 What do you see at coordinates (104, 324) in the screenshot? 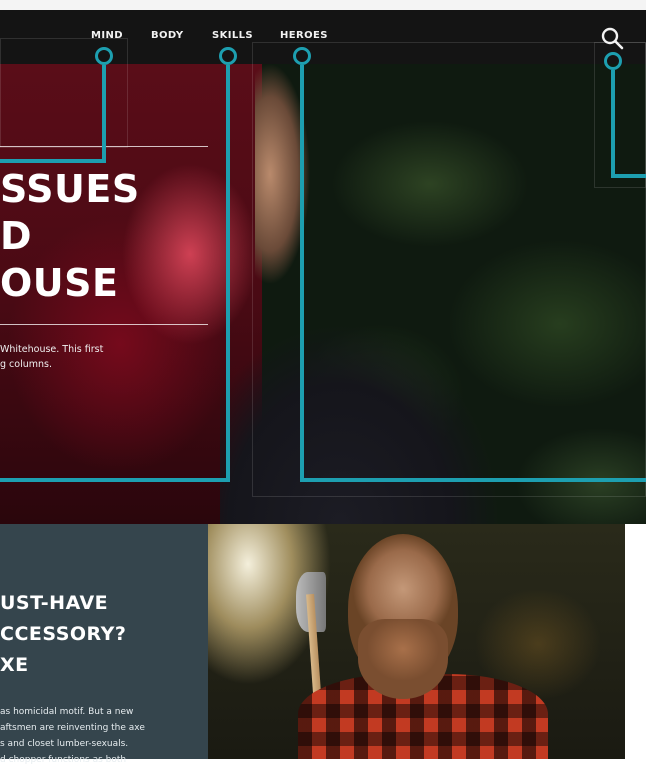
I see `hero-rule-bottom` at bounding box center [104, 324].